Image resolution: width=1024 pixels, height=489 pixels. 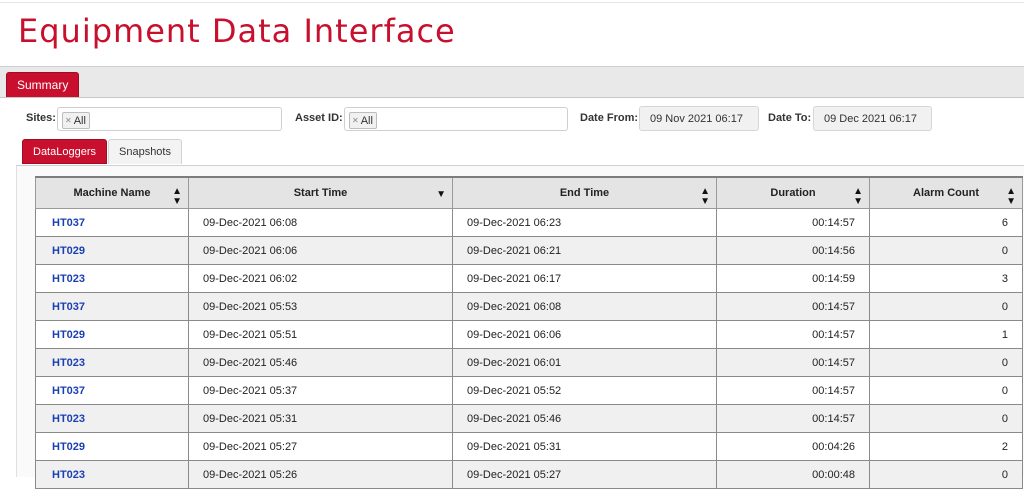 I want to click on end-time-cell: 09-Dec-2021 05:46, so click(x=584, y=418).